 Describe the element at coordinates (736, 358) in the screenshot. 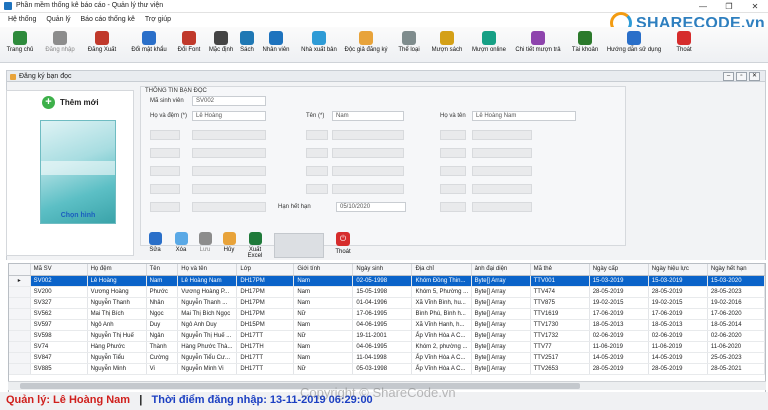

I see `table-cell: 25-05-2023` at that location.